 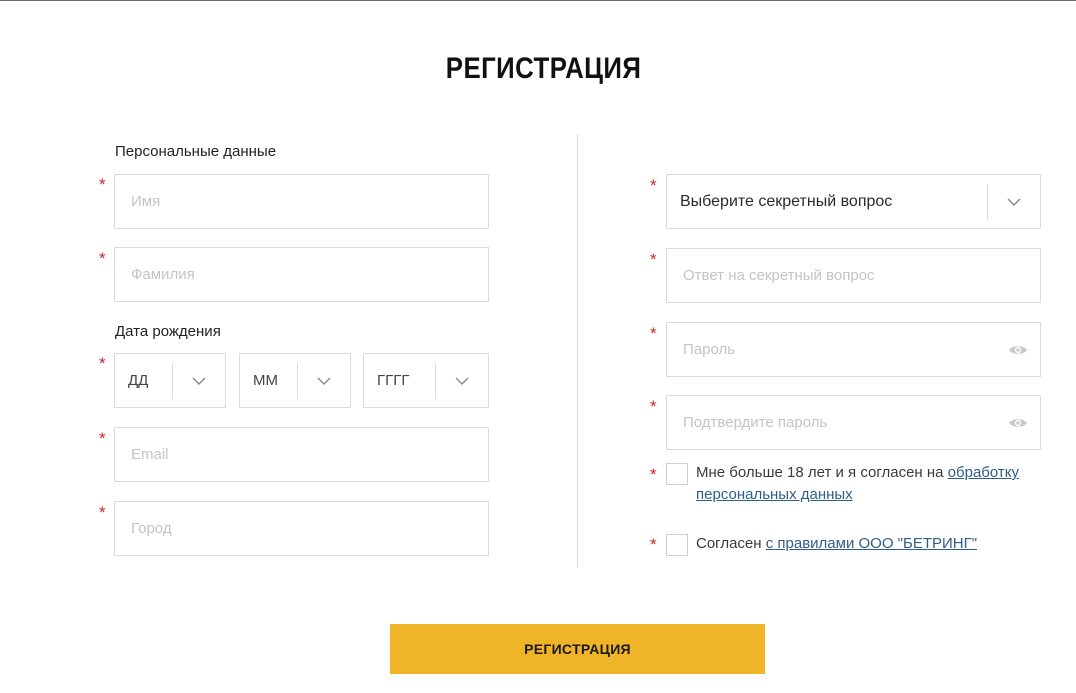 I want to click on last-name-input, so click(x=301, y=274).